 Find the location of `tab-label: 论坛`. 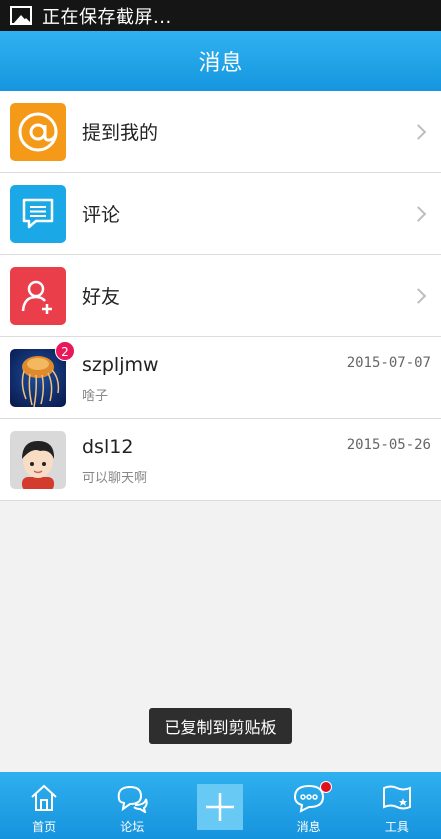

tab-label: 论坛 is located at coordinates (132, 827).